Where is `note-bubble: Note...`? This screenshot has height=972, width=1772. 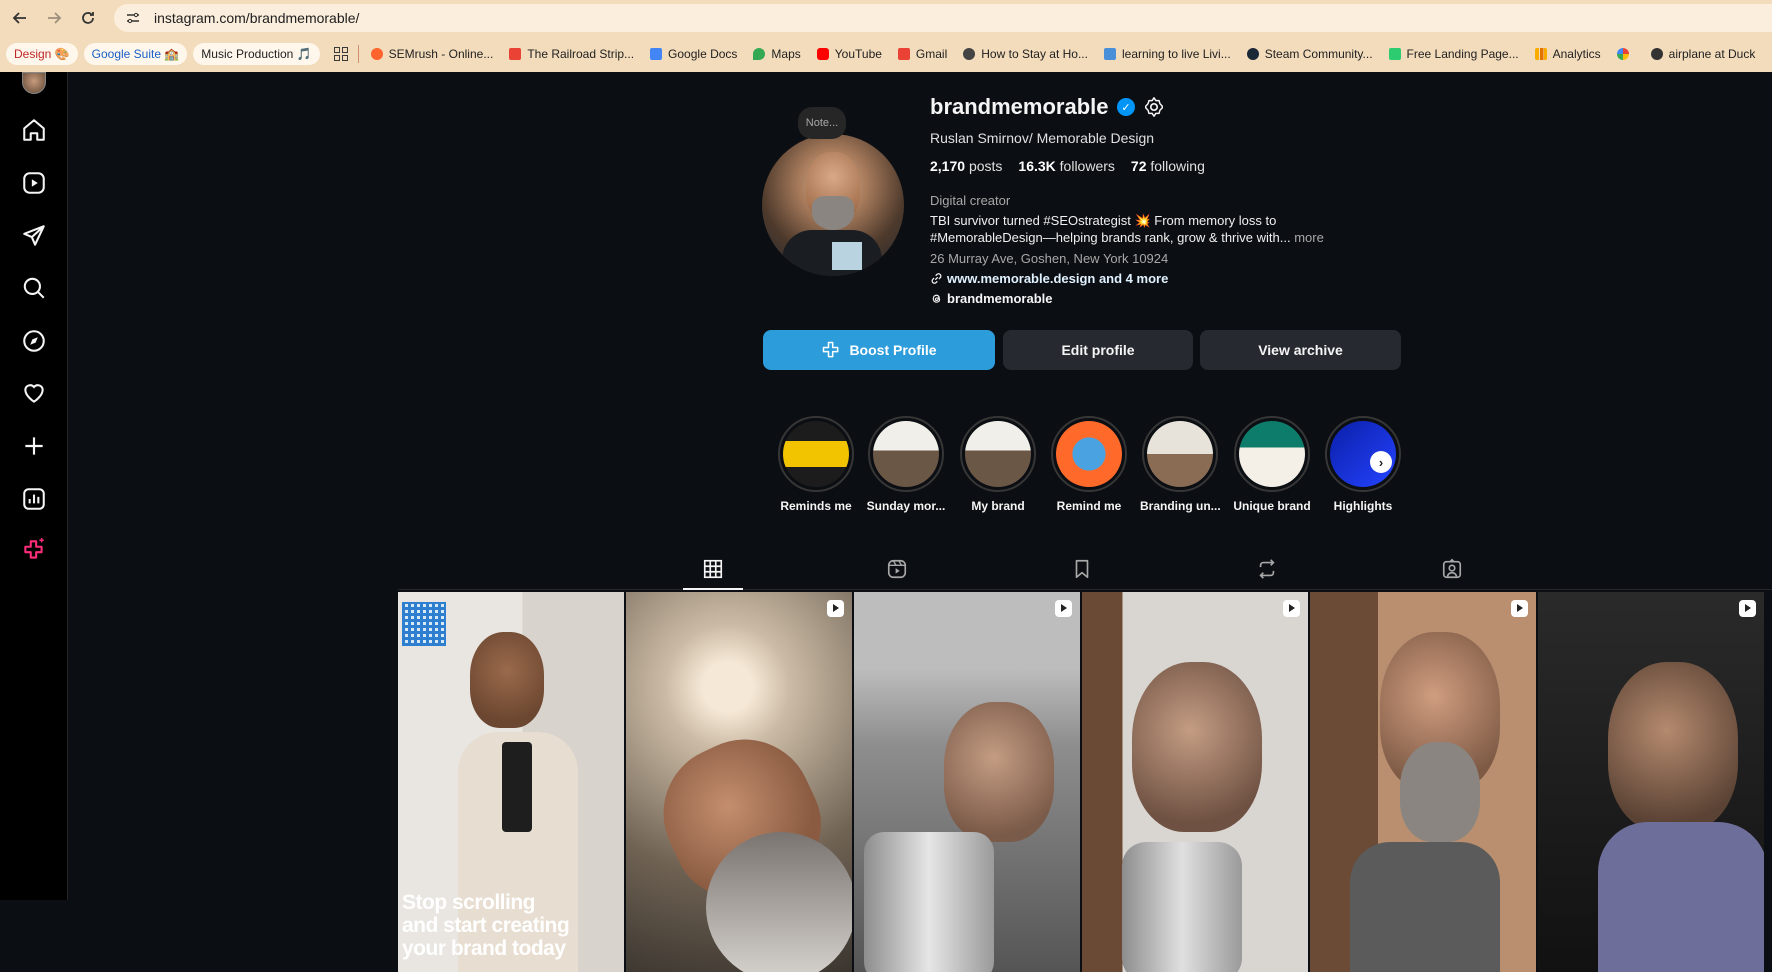
note-bubble: Note... is located at coordinates (822, 123).